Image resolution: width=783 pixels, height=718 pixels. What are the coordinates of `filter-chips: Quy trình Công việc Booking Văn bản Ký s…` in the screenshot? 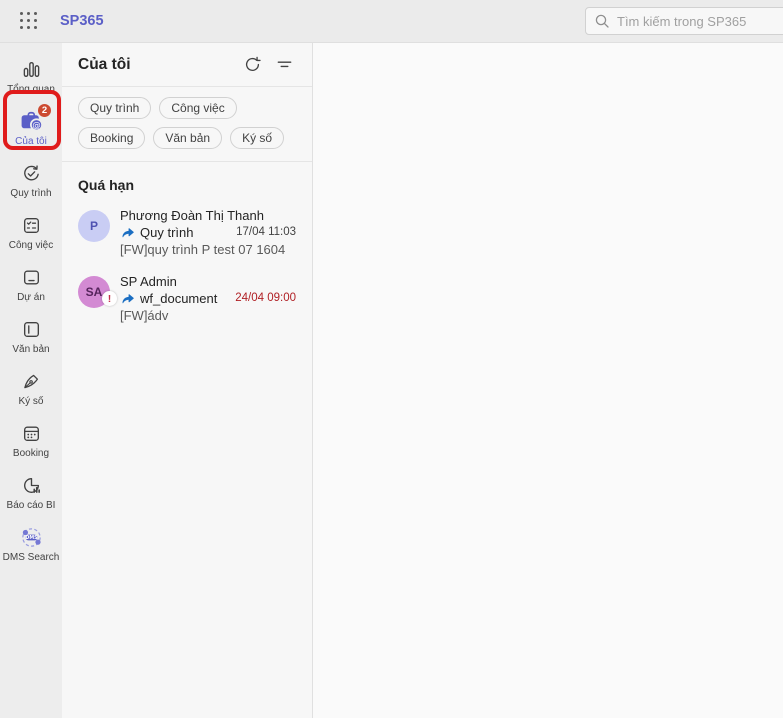 It's located at (187, 124).